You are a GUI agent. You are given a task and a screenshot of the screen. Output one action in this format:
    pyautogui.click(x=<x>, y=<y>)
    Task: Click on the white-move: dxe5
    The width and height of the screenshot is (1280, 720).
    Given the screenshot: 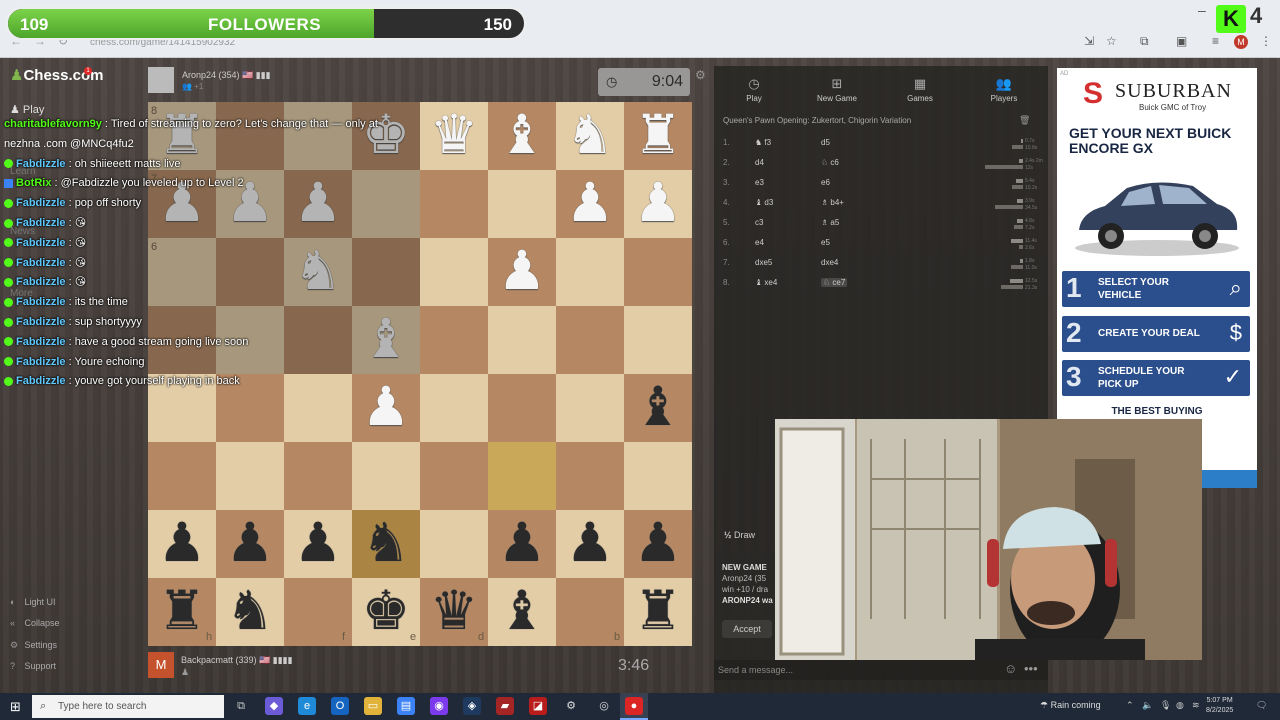 What is the action you would take?
    pyautogui.click(x=763, y=262)
    